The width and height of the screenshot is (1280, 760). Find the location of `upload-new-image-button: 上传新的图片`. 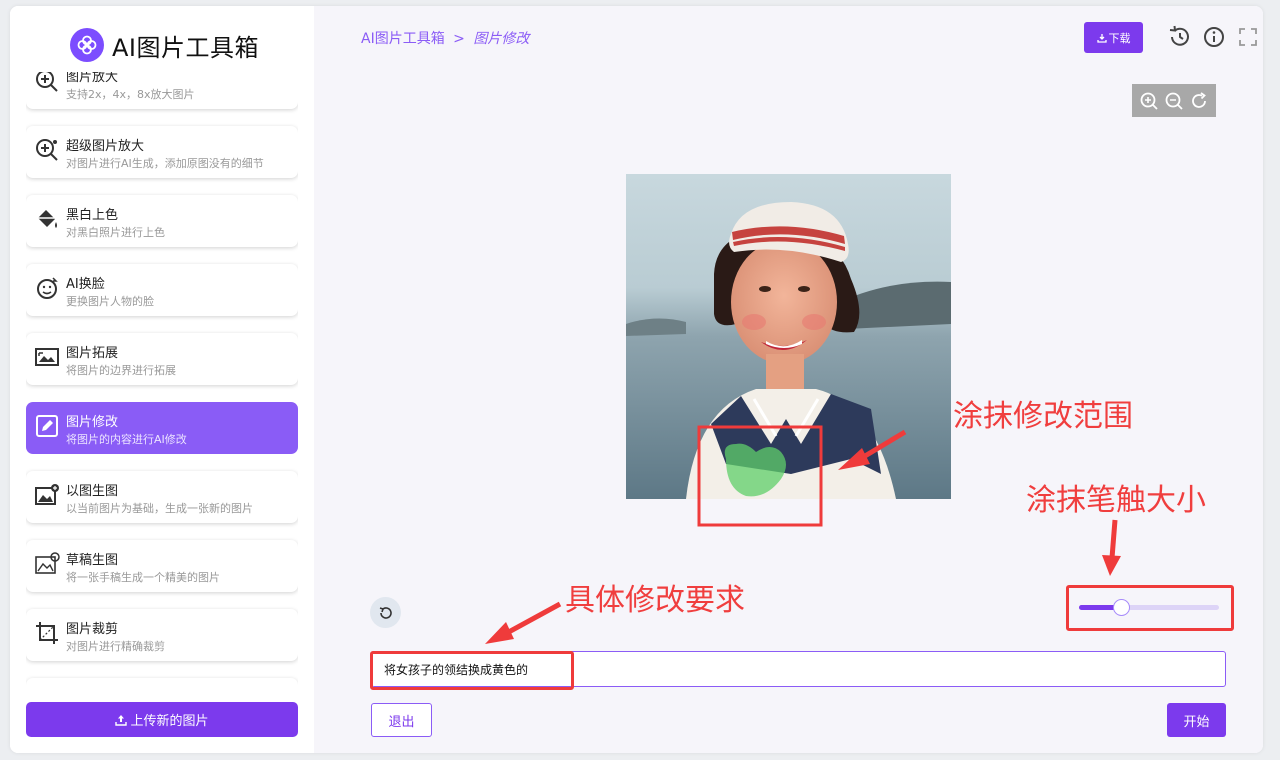

upload-new-image-button: 上传新的图片 is located at coordinates (162, 719).